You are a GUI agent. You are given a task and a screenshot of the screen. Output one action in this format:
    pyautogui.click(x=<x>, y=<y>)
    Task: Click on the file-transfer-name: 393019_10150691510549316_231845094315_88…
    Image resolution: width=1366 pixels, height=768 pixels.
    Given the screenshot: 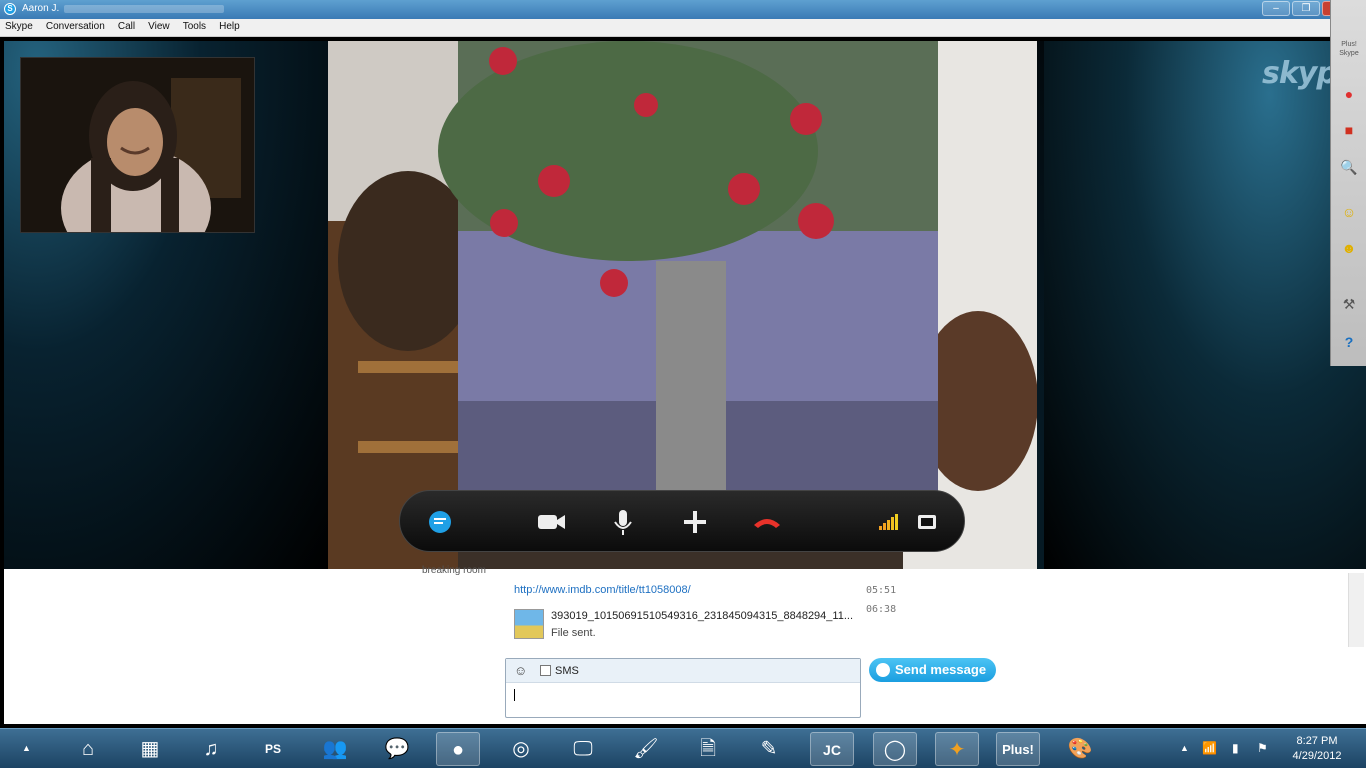 What is the action you would take?
    pyautogui.click(x=702, y=616)
    